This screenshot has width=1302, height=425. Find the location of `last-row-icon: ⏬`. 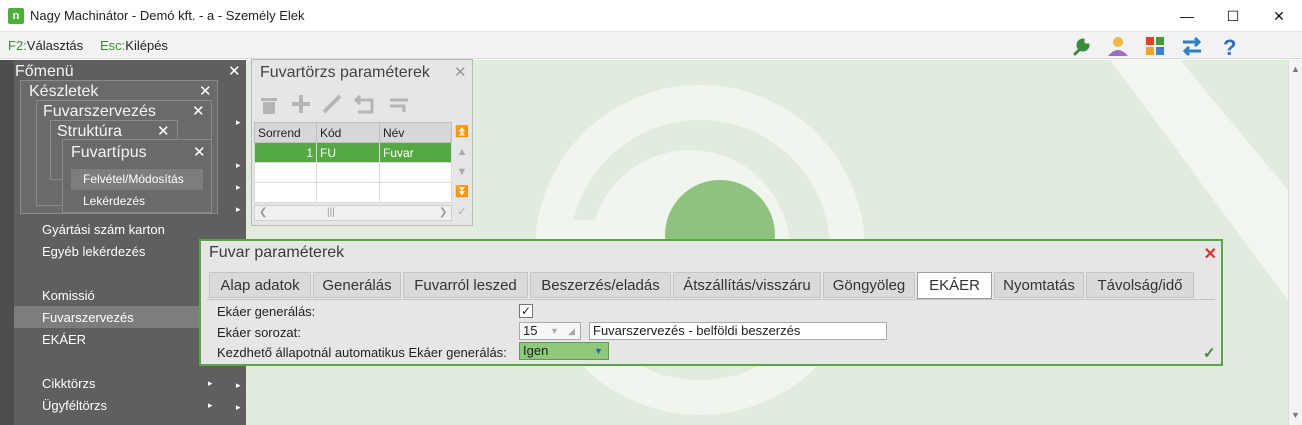

last-row-icon: ⏬ is located at coordinates (462, 192).